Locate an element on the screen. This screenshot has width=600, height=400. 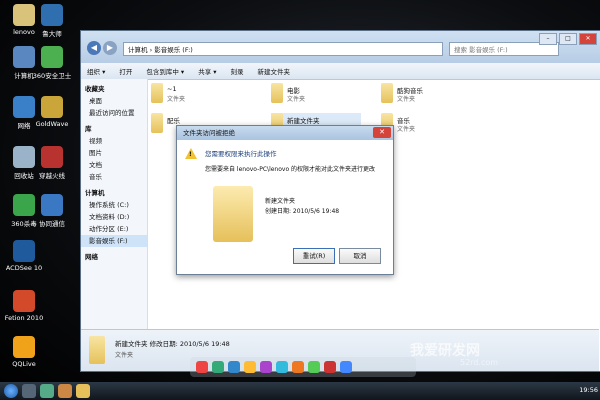
folder-item-music: 音乐 文件夹 is located at coordinates (426, 125).